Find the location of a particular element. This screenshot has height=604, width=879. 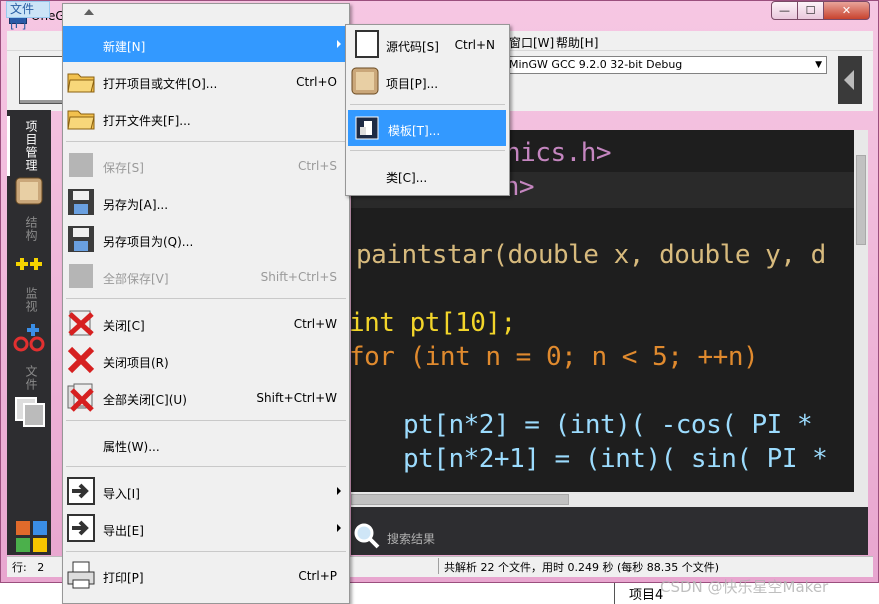

blank-icon is located at coordinates (81, 44).